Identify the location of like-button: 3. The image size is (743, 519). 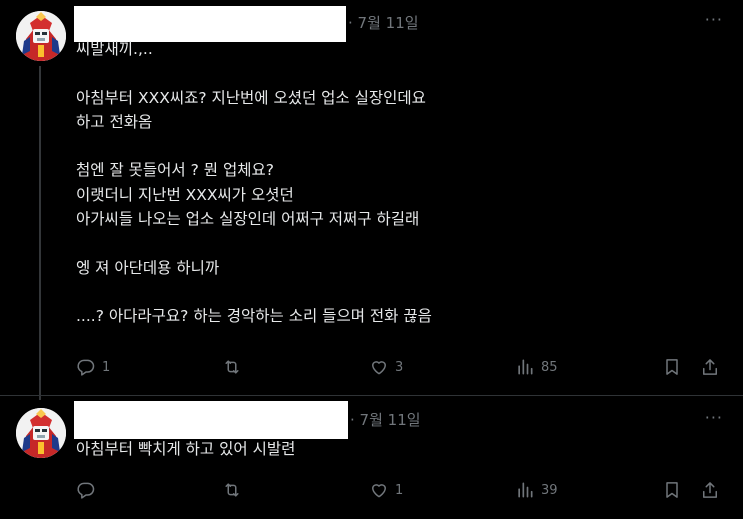
(386, 367).